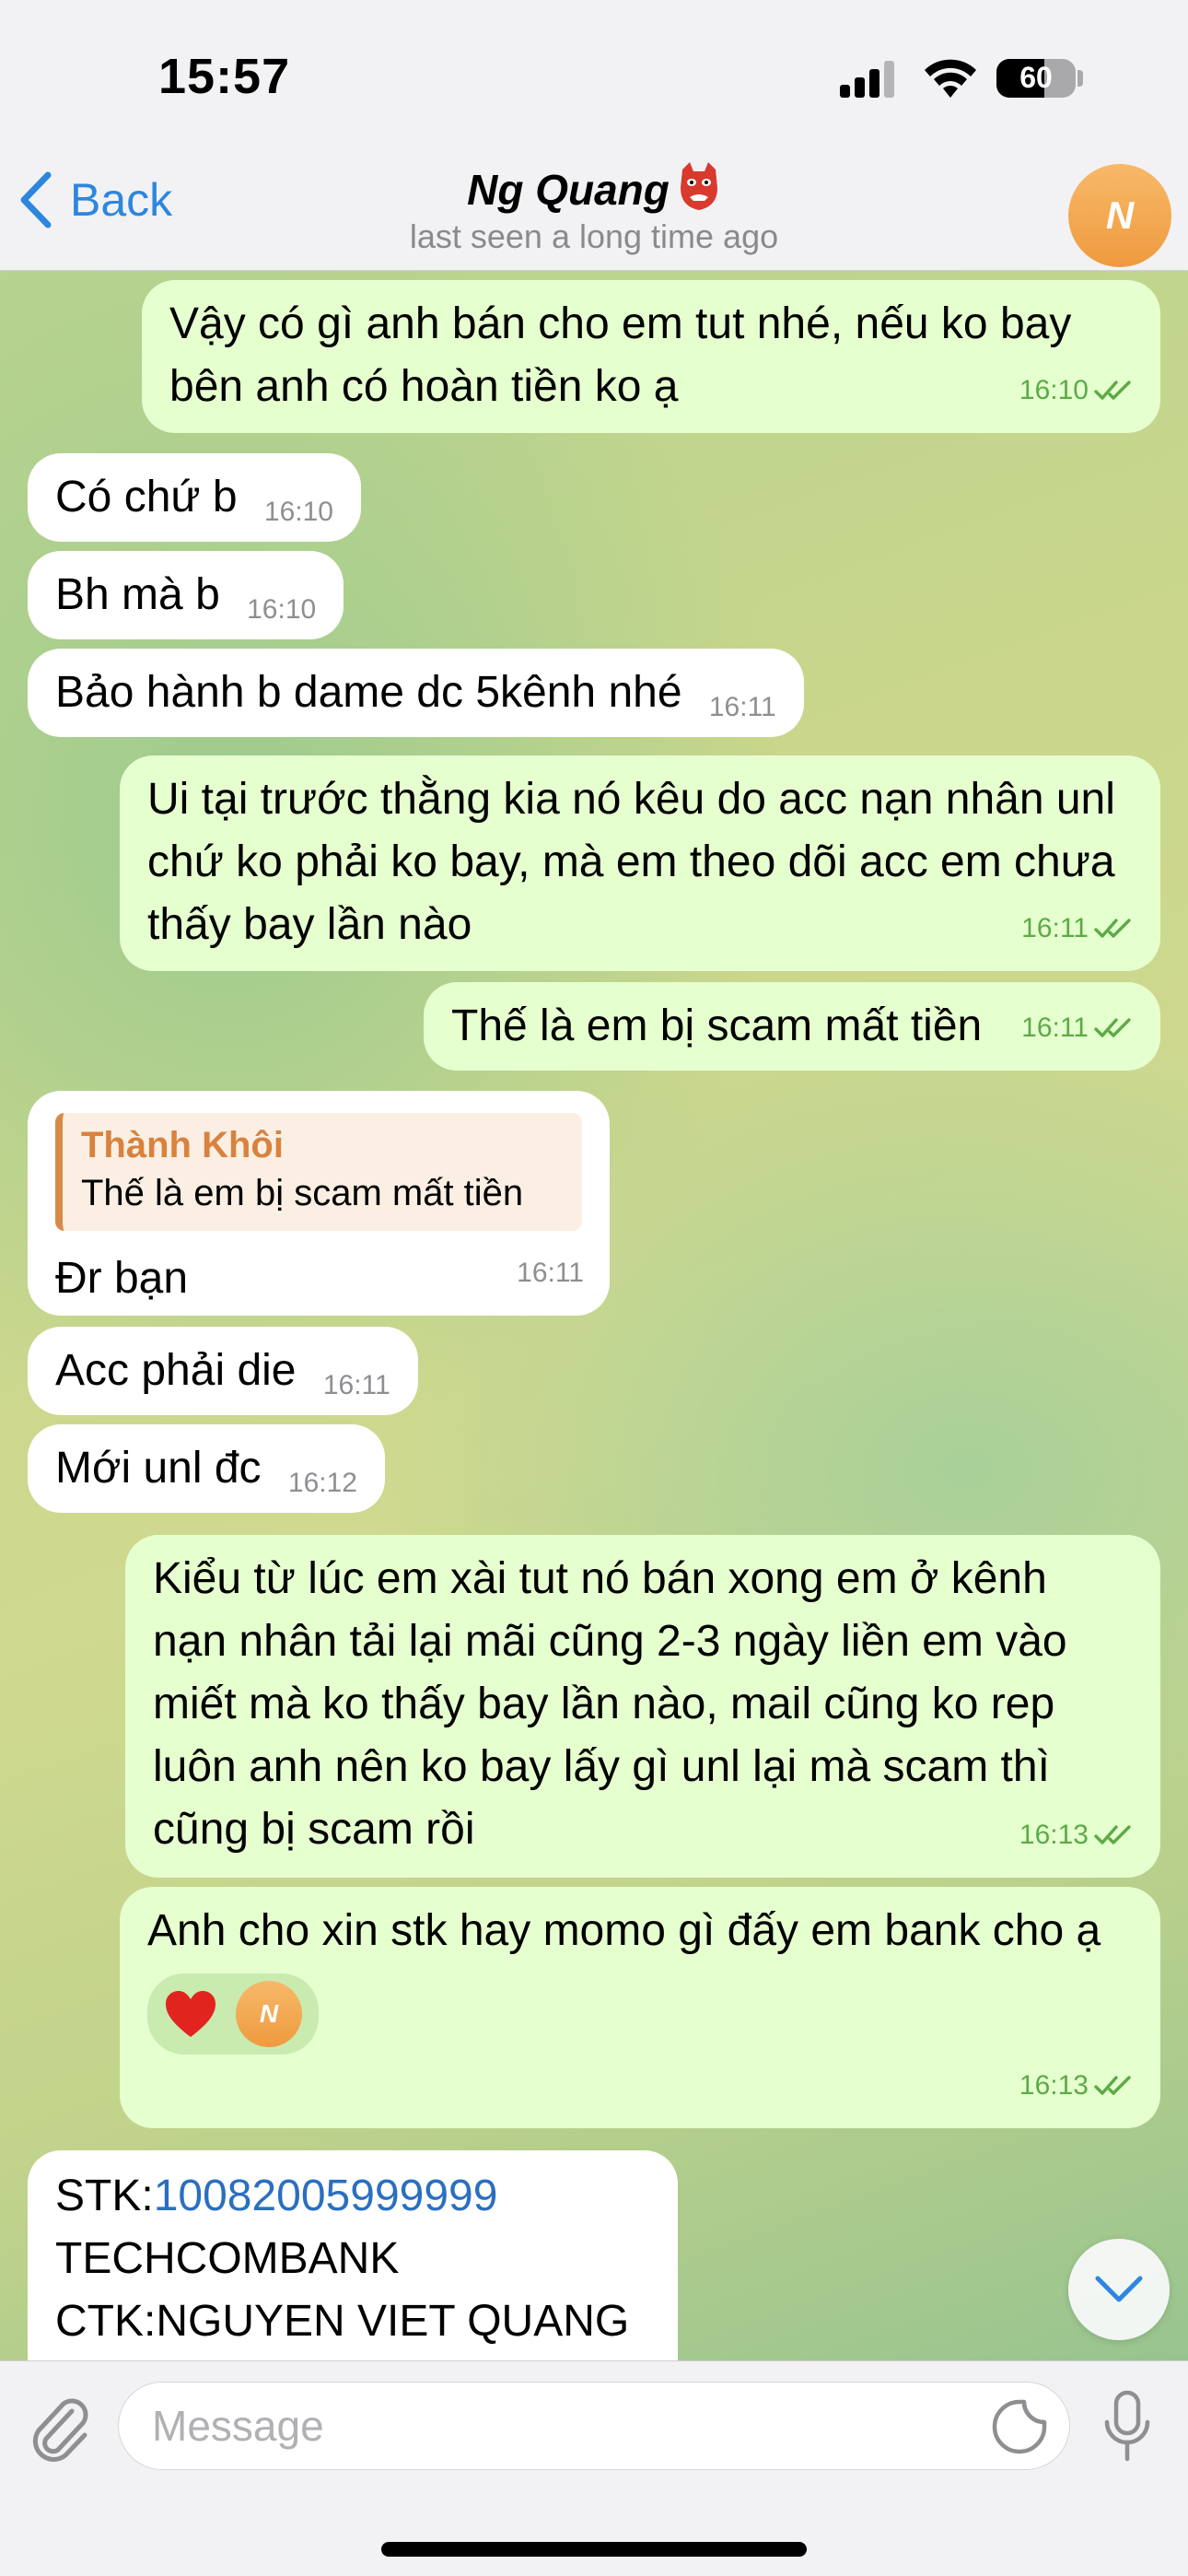 The image size is (1188, 2576). I want to click on message-meta: 16:12, so click(322, 1483).